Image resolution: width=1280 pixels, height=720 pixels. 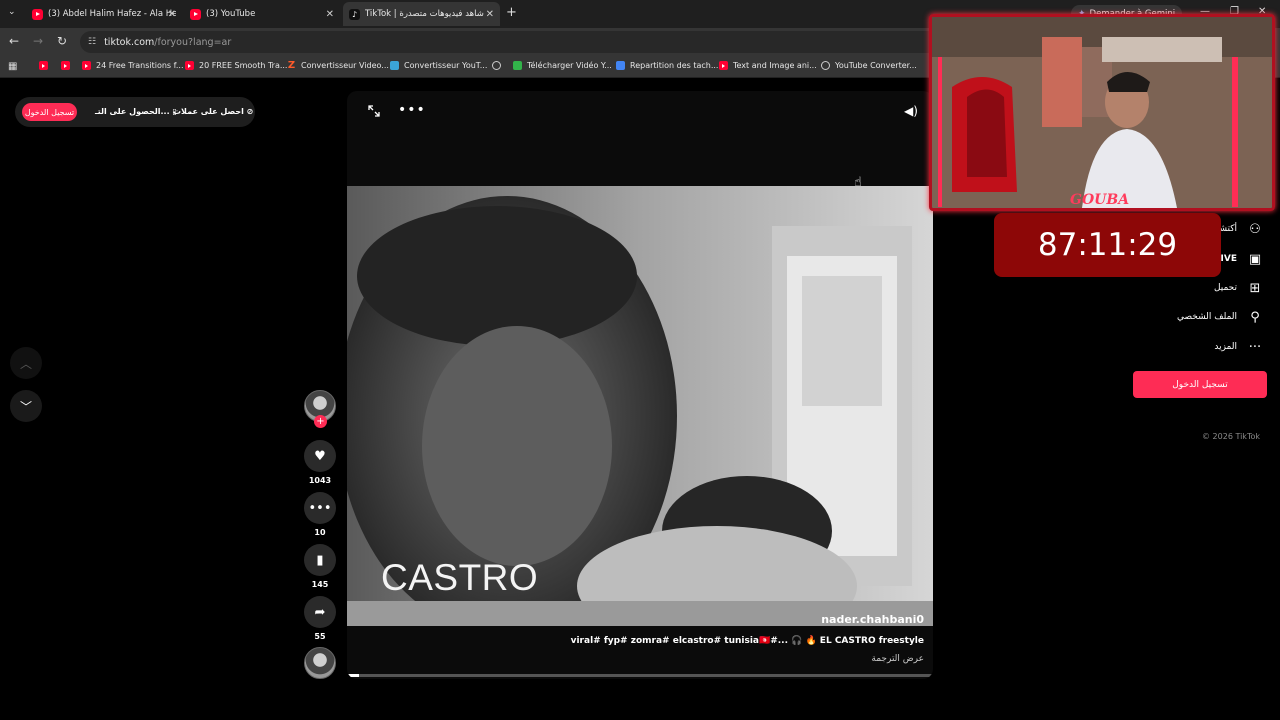 What do you see at coordinates (320, 584) in the screenshot?
I see `save-count: 145` at bounding box center [320, 584].